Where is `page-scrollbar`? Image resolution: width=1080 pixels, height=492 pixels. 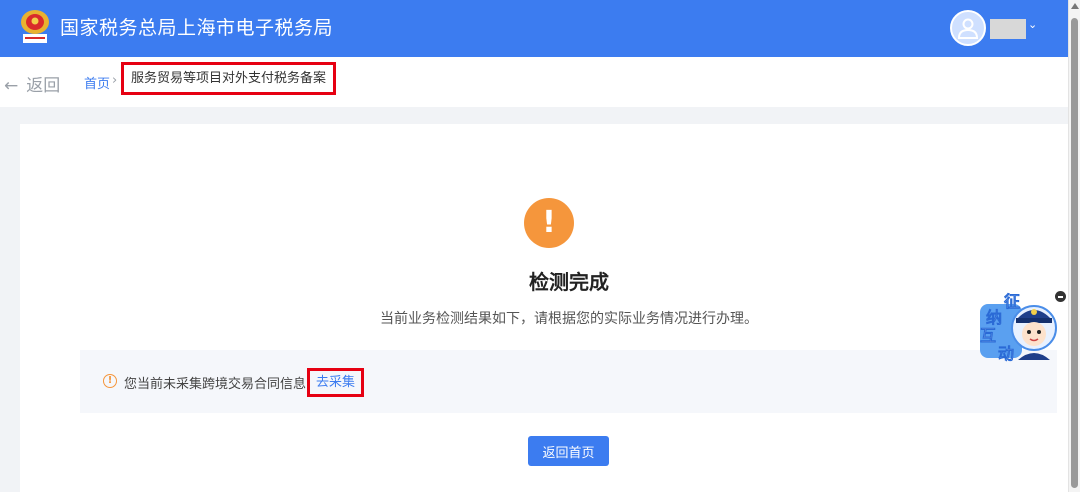
page-scrollbar is located at coordinates (1074, 246).